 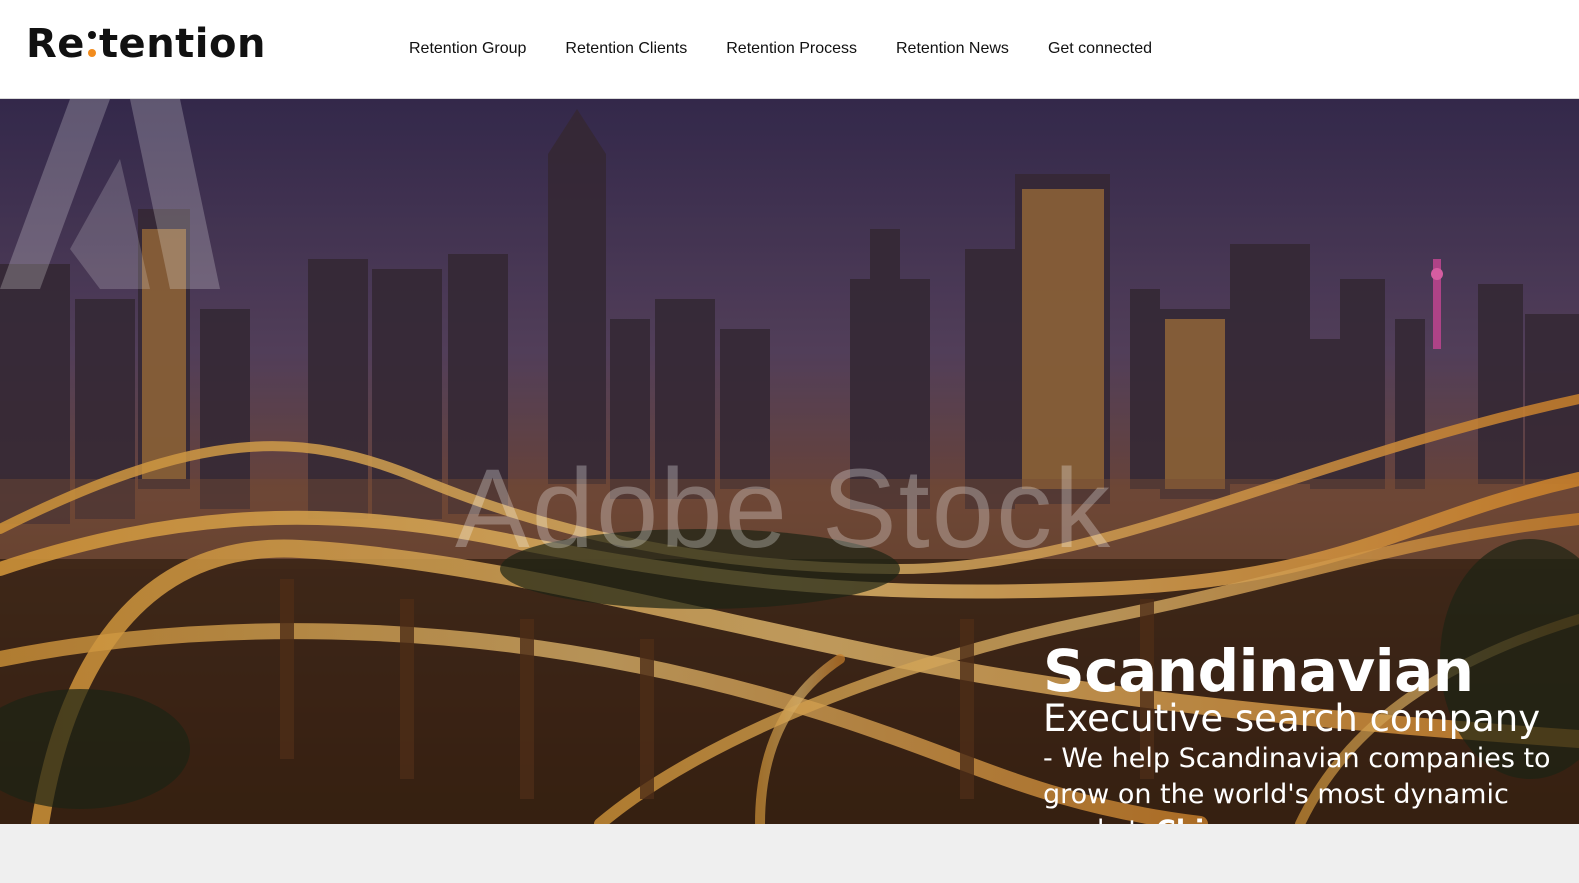 I want to click on adobe-stock-logo-icon, so click(x=110, y=194).